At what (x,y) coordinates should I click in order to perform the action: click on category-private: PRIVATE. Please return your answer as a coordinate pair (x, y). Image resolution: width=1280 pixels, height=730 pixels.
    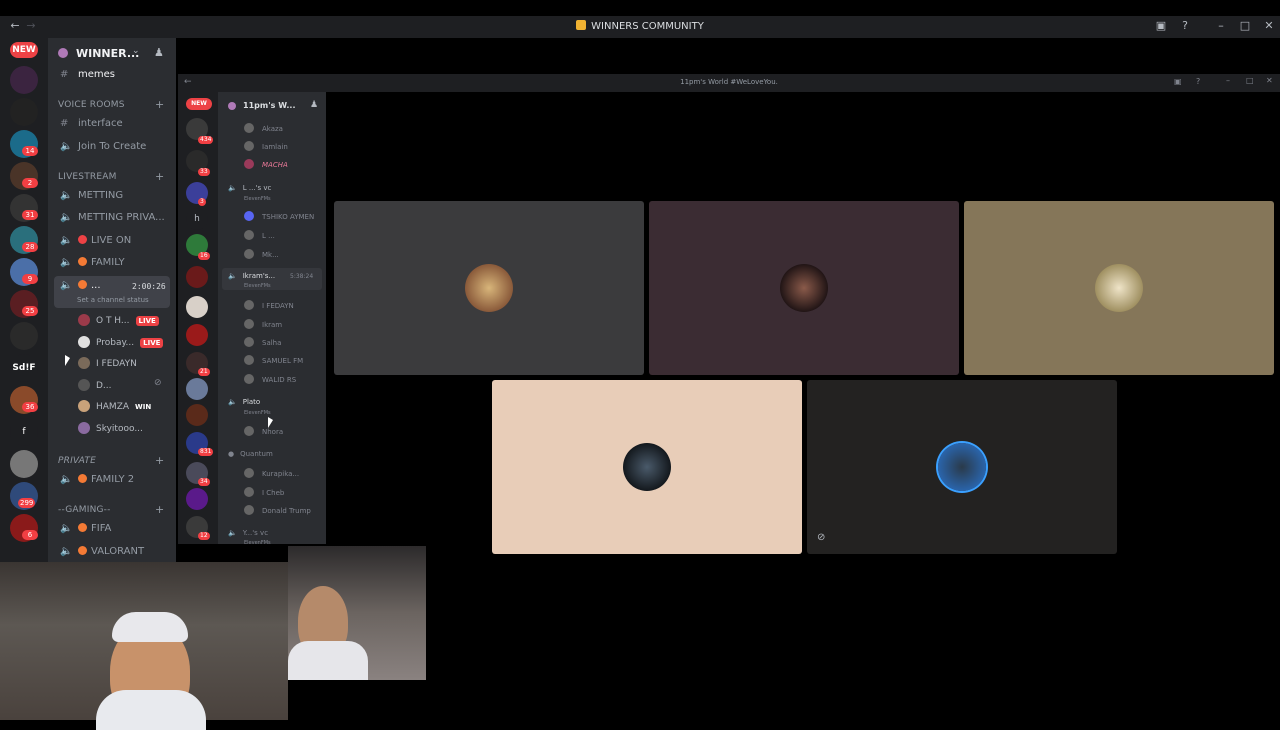
    Looking at the image, I should click on (77, 461).